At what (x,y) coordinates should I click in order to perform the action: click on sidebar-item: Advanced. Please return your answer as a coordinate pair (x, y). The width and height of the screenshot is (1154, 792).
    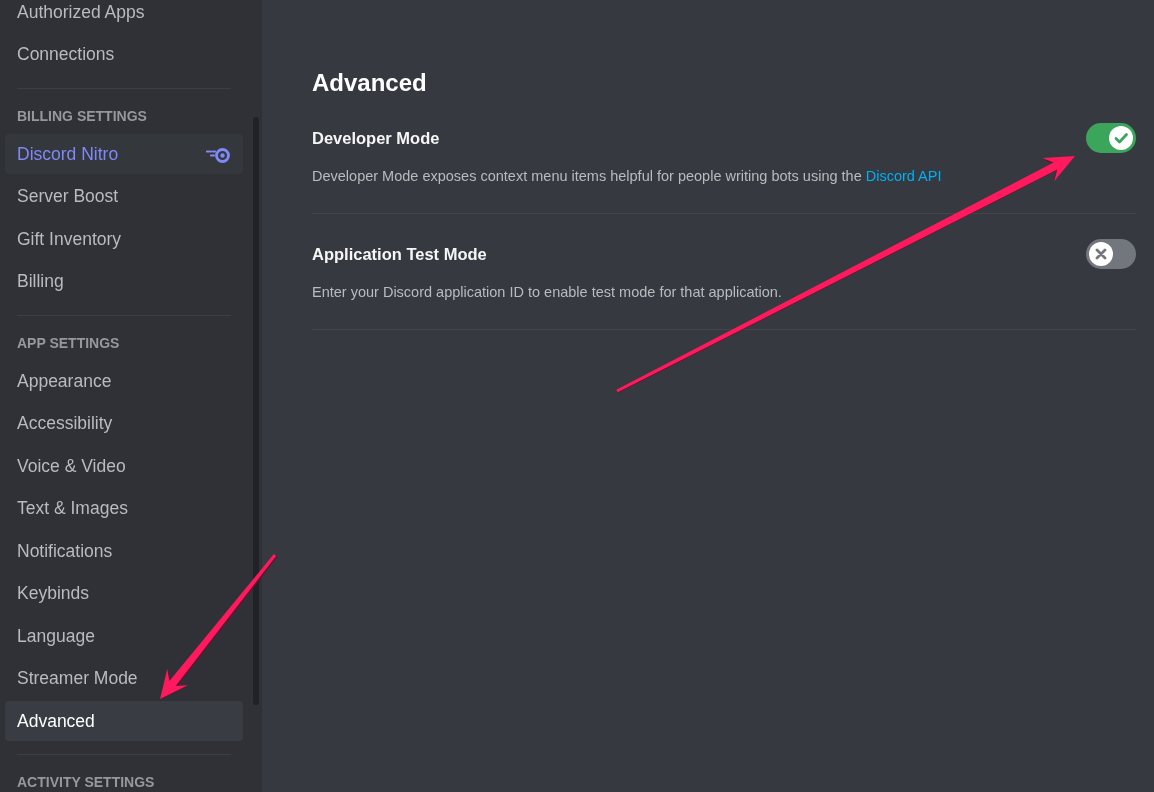
    Looking at the image, I should click on (124, 721).